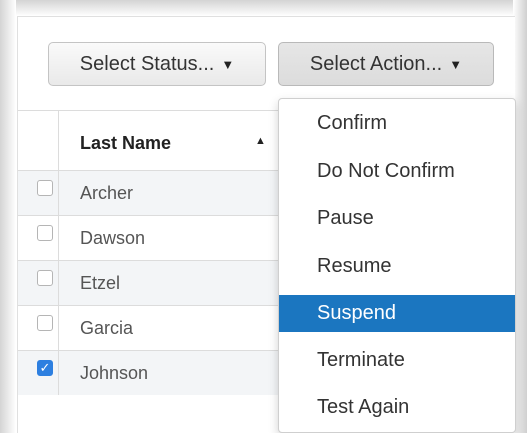 The width and height of the screenshot is (527, 433). What do you see at coordinates (260, 141) in the screenshot?
I see `sort-ascending-icon: ▲` at bounding box center [260, 141].